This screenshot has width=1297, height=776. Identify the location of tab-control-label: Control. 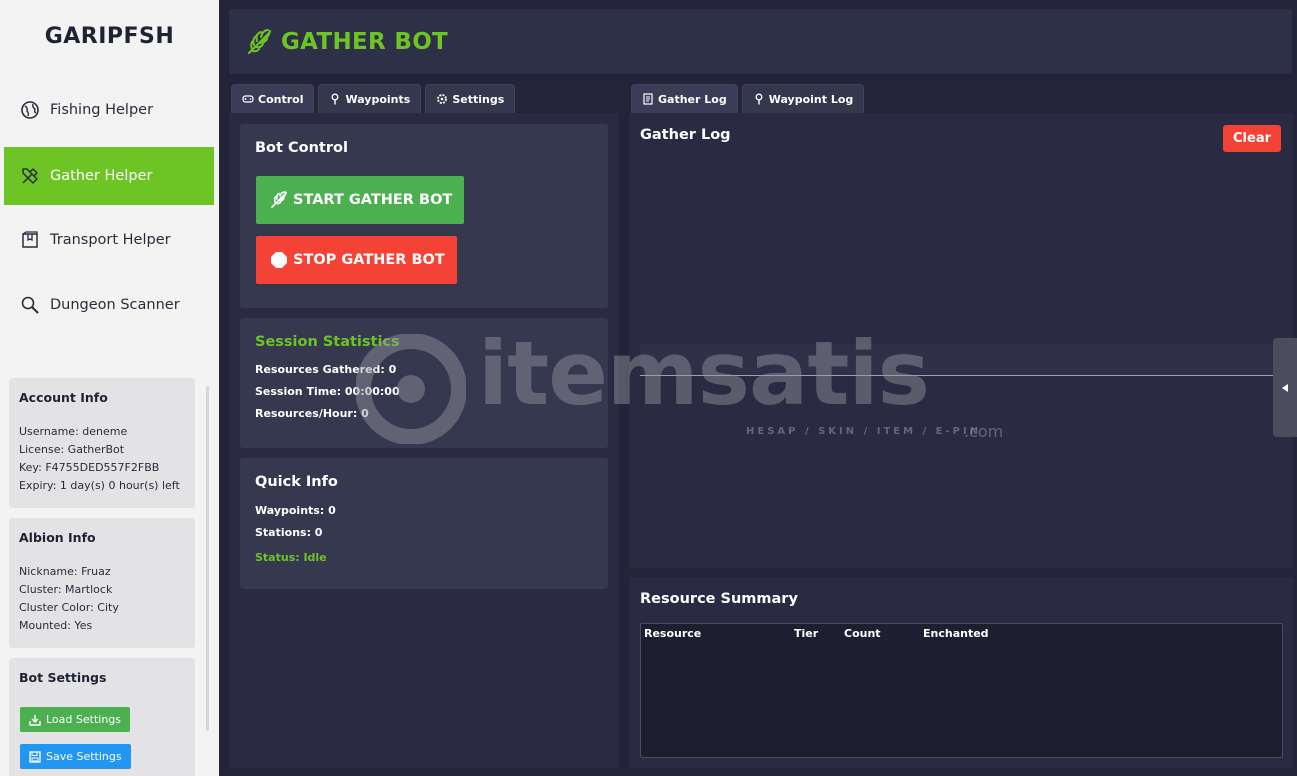
(281, 99).